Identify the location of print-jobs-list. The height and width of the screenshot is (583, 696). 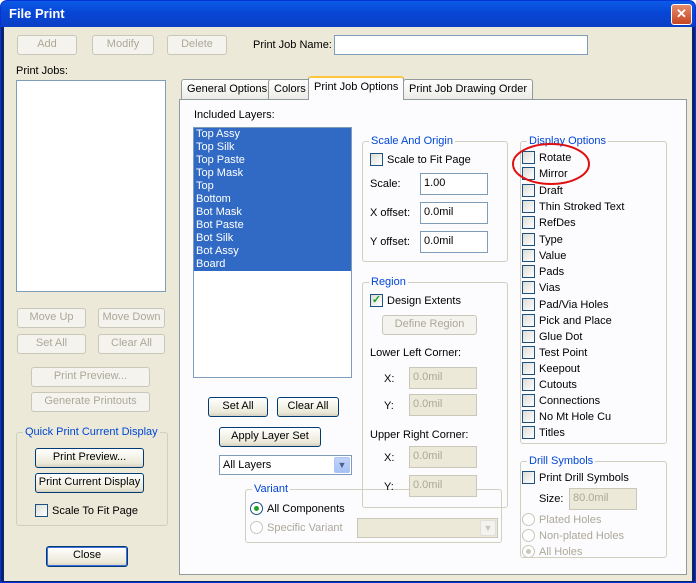
(91, 186).